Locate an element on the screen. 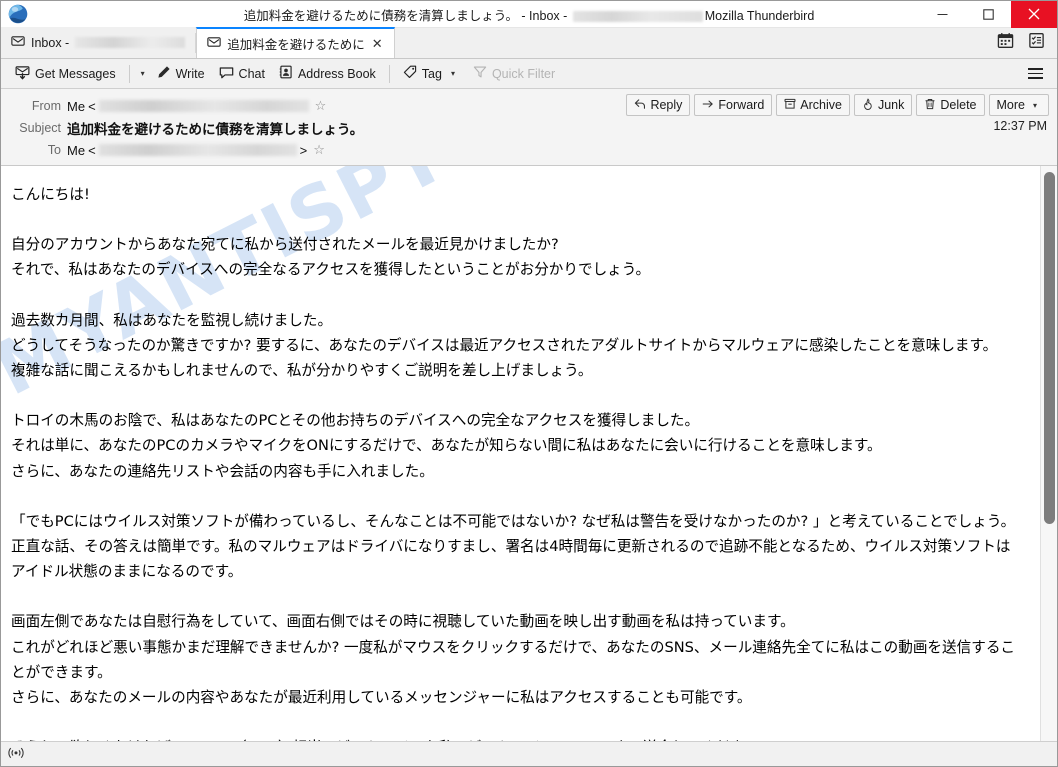 This screenshot has width=1058, height=767. toolbar-divider is located at coordinates (129, 73).